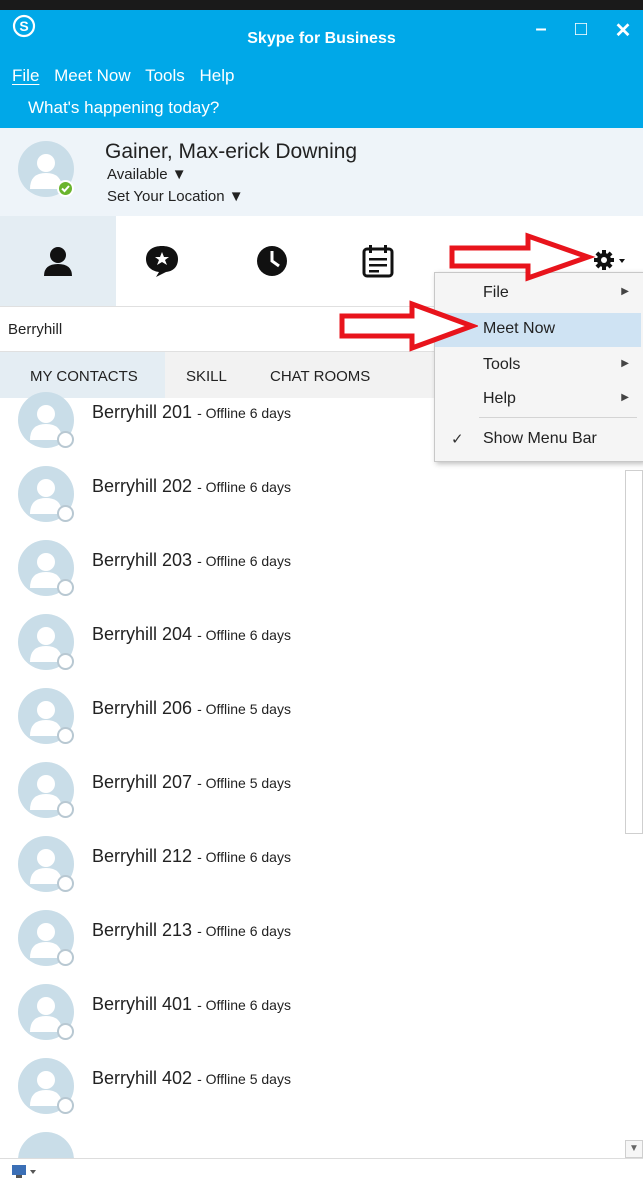 The image size is (643, 1185). Describe the element at coordinates (162, 261) in the screenshot. I see `chat-icon` at that location.